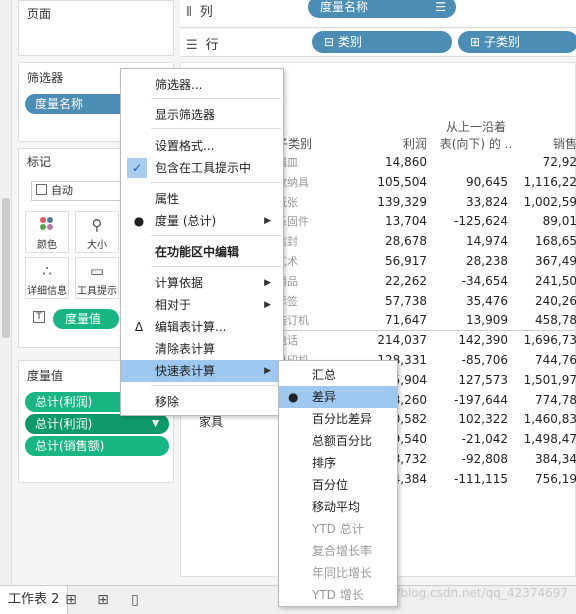 This screenshot has width=576, height=614. Describe the element at coordinates (338, 529) in the screenshot. I see `submenu-ytd-total: YTD 总计` at that location.